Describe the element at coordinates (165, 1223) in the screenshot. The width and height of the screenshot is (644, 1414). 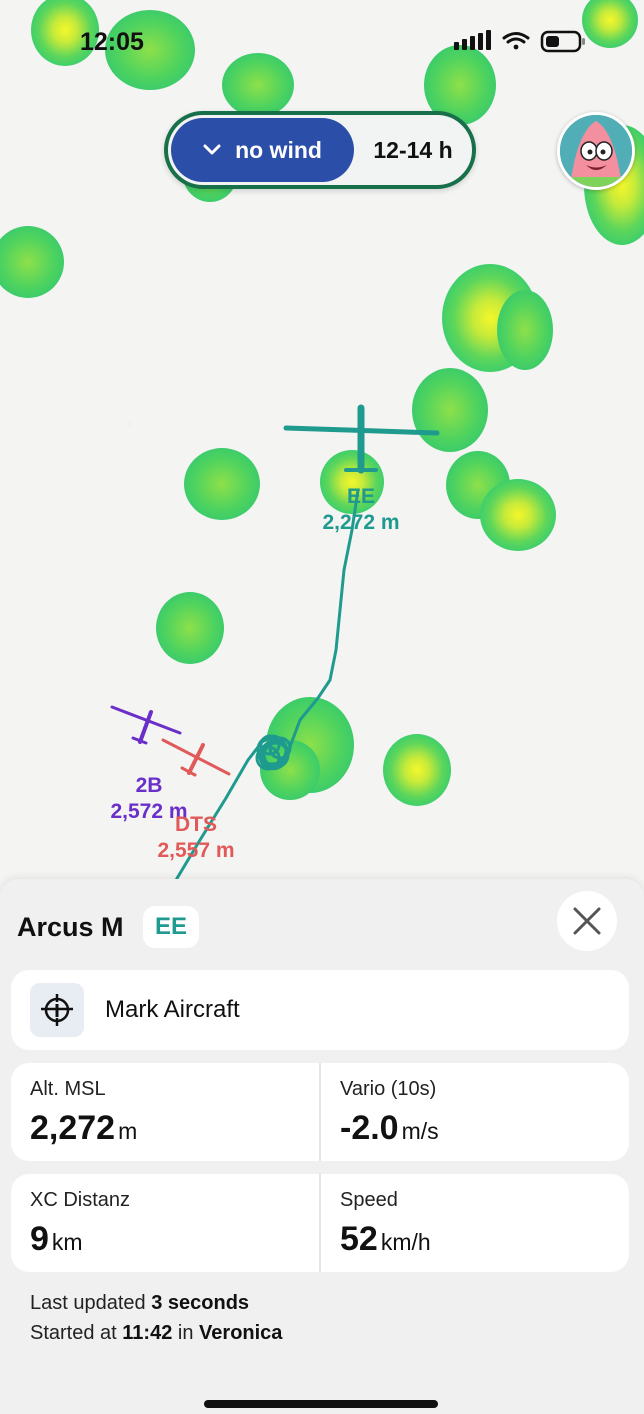
I see `stat-xc-distance: XC Distanz 9 km` at that location.